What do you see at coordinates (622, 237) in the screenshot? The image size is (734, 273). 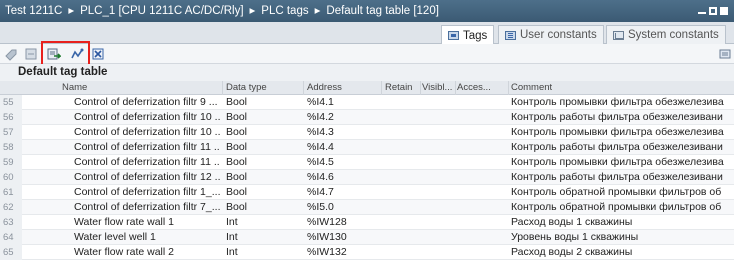 I see `tag-comment: Уровень воды 1 скважины` at bounding box center [622, 237].